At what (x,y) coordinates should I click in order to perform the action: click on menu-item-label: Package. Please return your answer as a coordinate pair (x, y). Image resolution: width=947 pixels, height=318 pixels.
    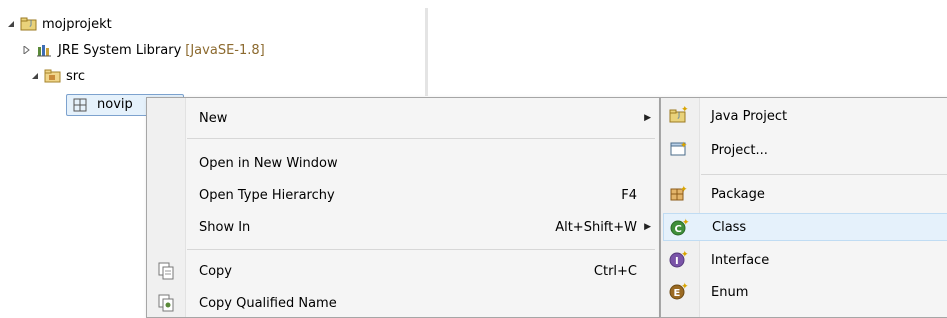
    Looking at the image, I should click on (738, 194).